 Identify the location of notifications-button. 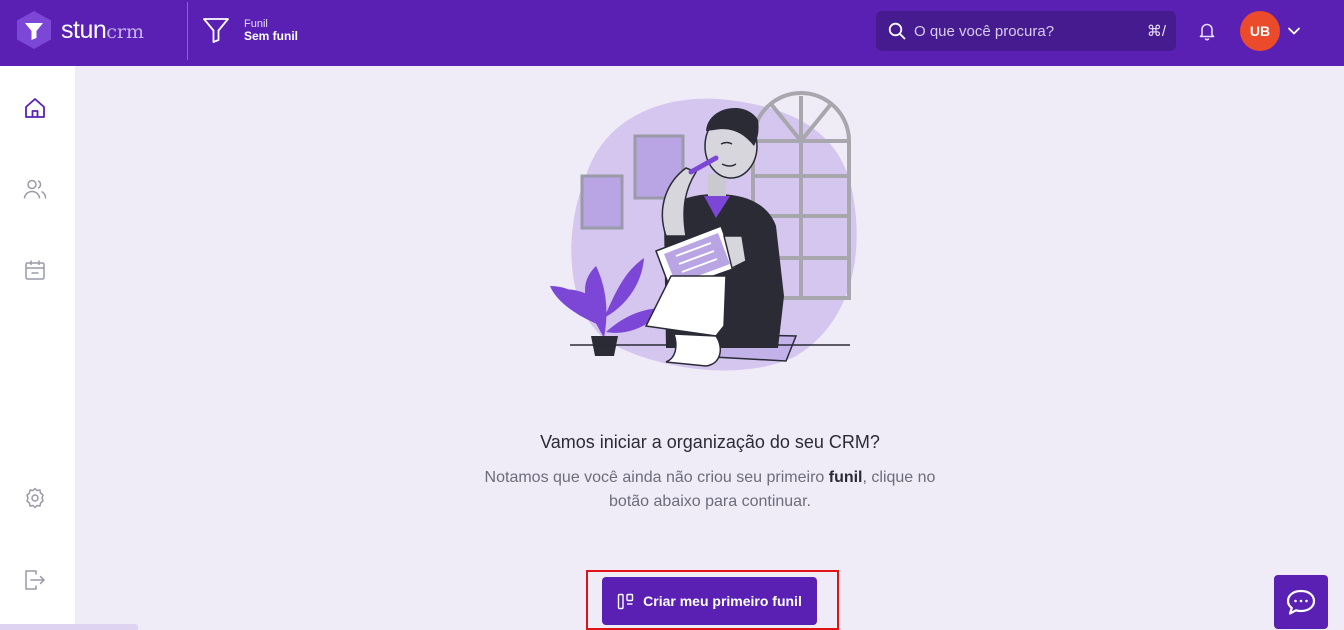
(1207, 33).